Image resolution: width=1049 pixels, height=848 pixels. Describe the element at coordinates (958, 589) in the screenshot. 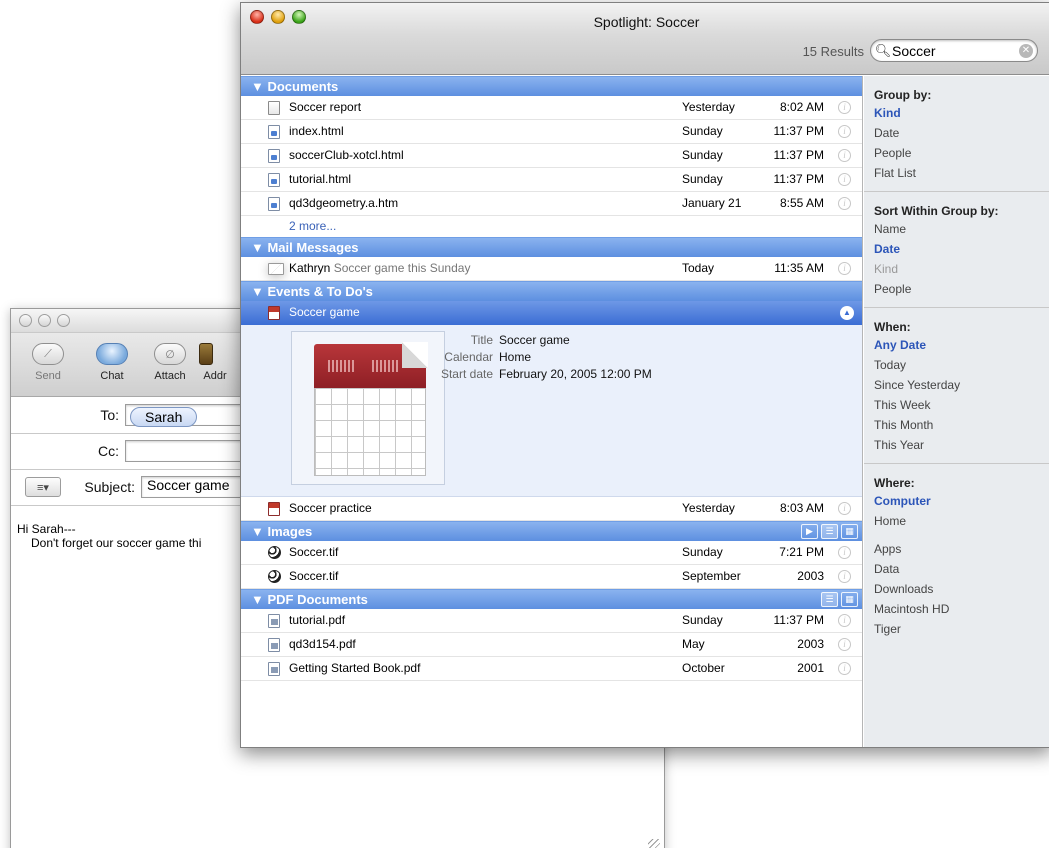

I see `sidebar-option: Downloads` at that location.